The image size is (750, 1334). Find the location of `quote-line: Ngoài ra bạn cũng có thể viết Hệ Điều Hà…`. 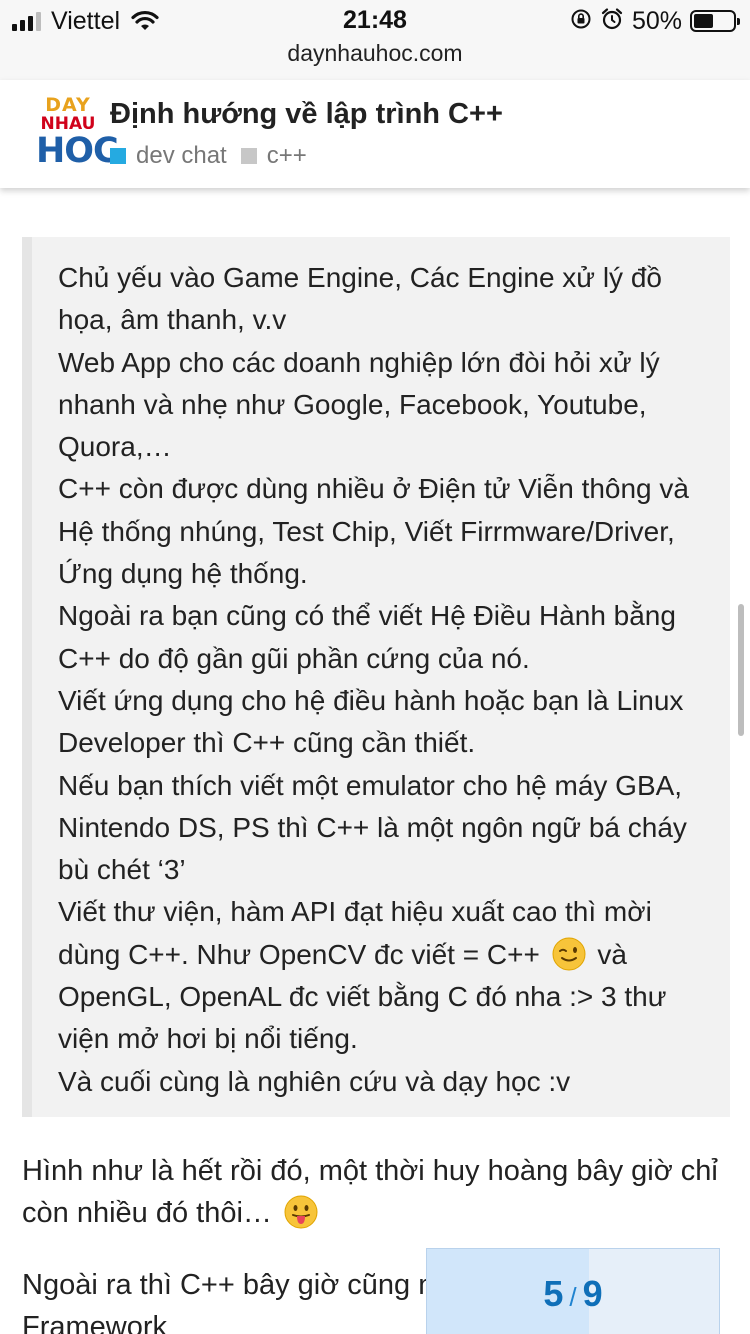

quote-line: Ngoài ra bạn cũng có thể viết Hệ Điều Hà… is located at coordinates (367, 637).